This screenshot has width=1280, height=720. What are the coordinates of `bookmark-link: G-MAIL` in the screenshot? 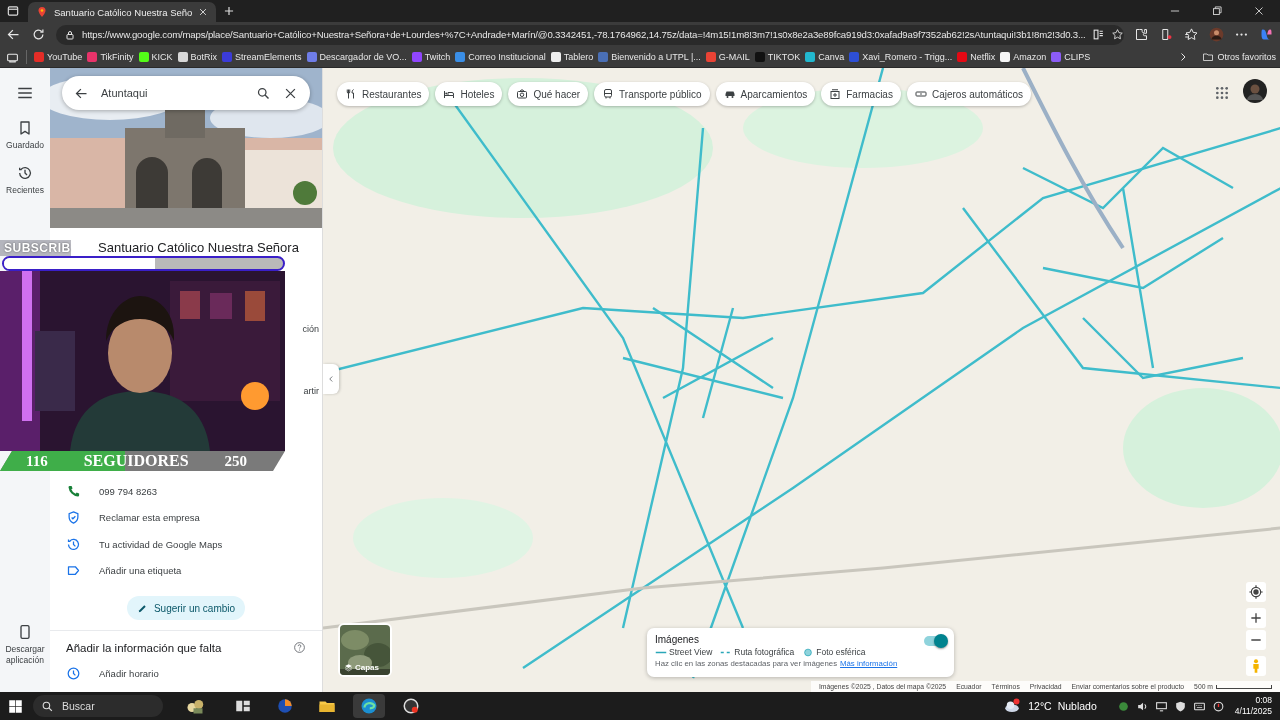 It's located at (727, 57).